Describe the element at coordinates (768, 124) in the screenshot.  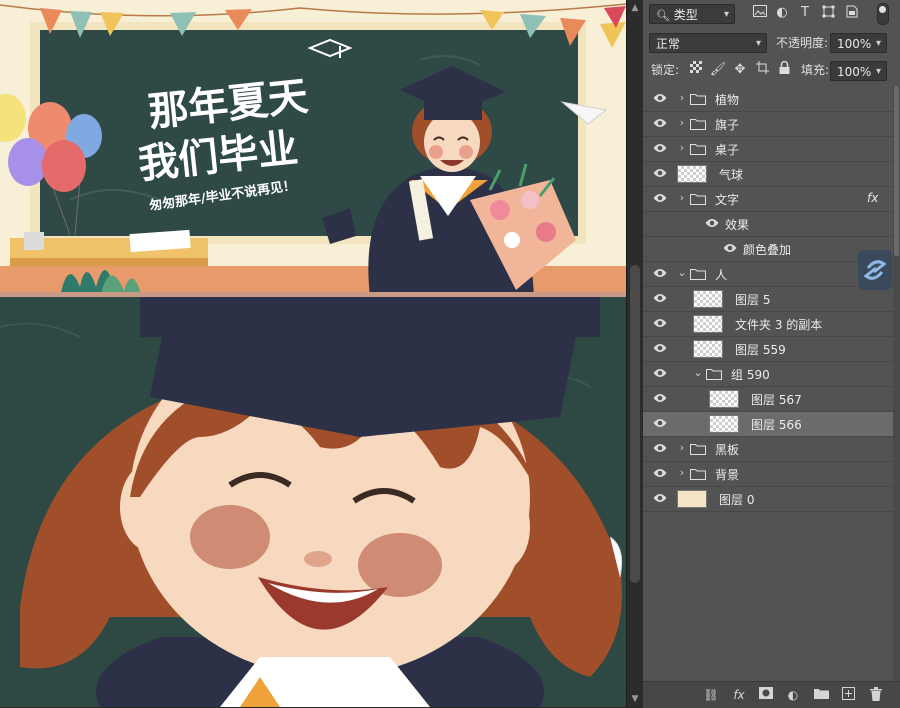
I see `layer-row: › 旗子` at that location.